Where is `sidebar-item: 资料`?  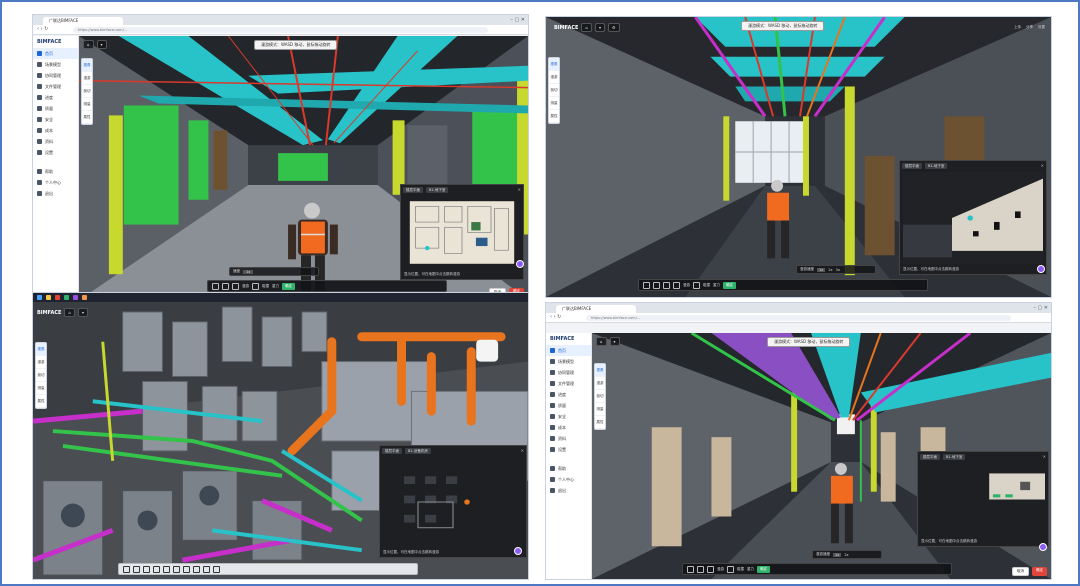
sidebar-item: 资料 is located at coordinates (55, 141).